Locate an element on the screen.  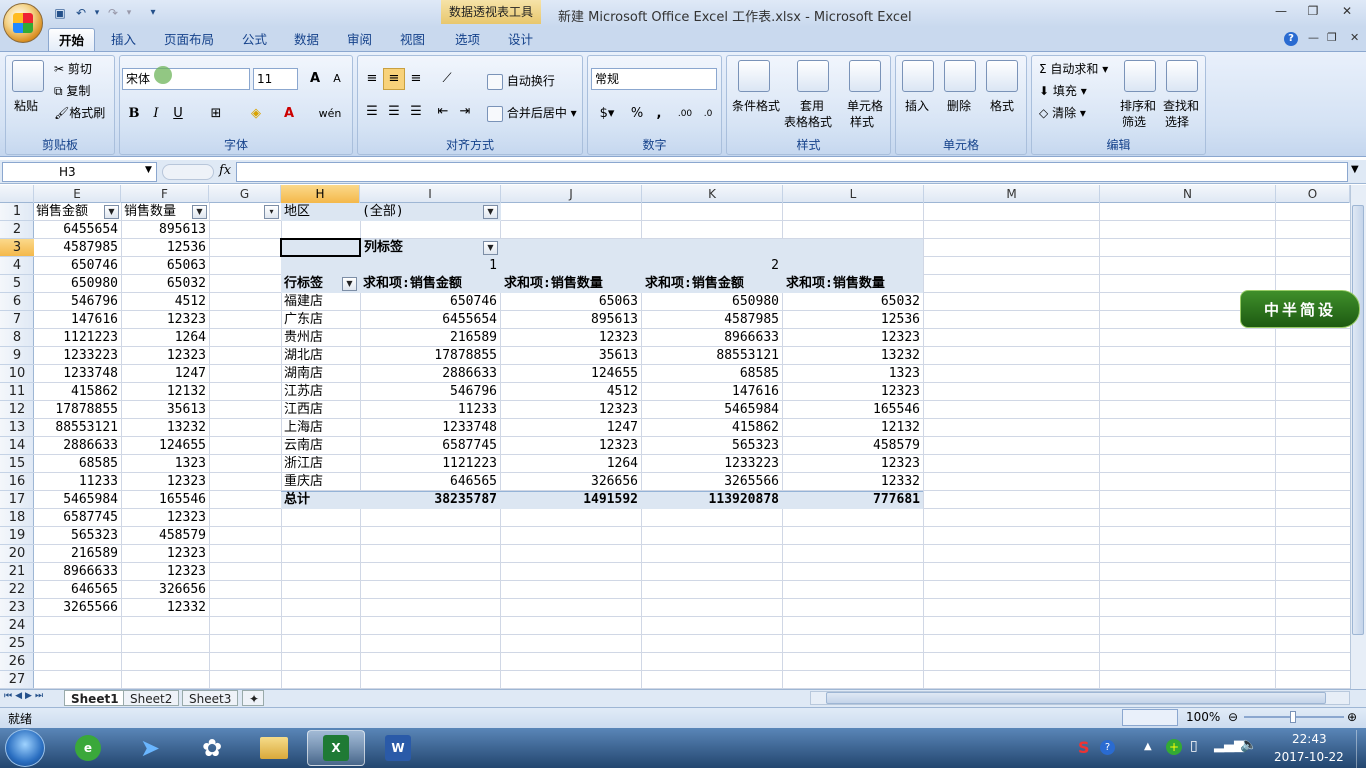
col-header-g: G is located at coordinates (245, 194).